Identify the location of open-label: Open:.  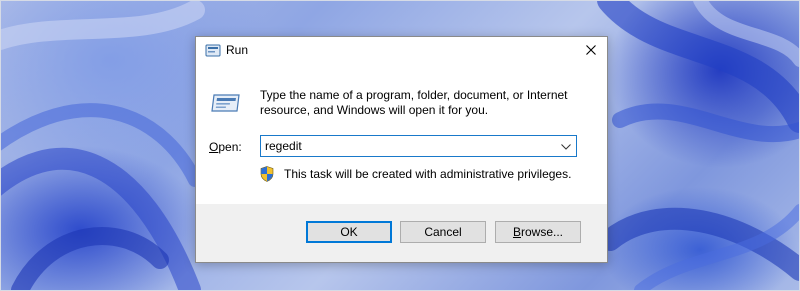
(225, 147).